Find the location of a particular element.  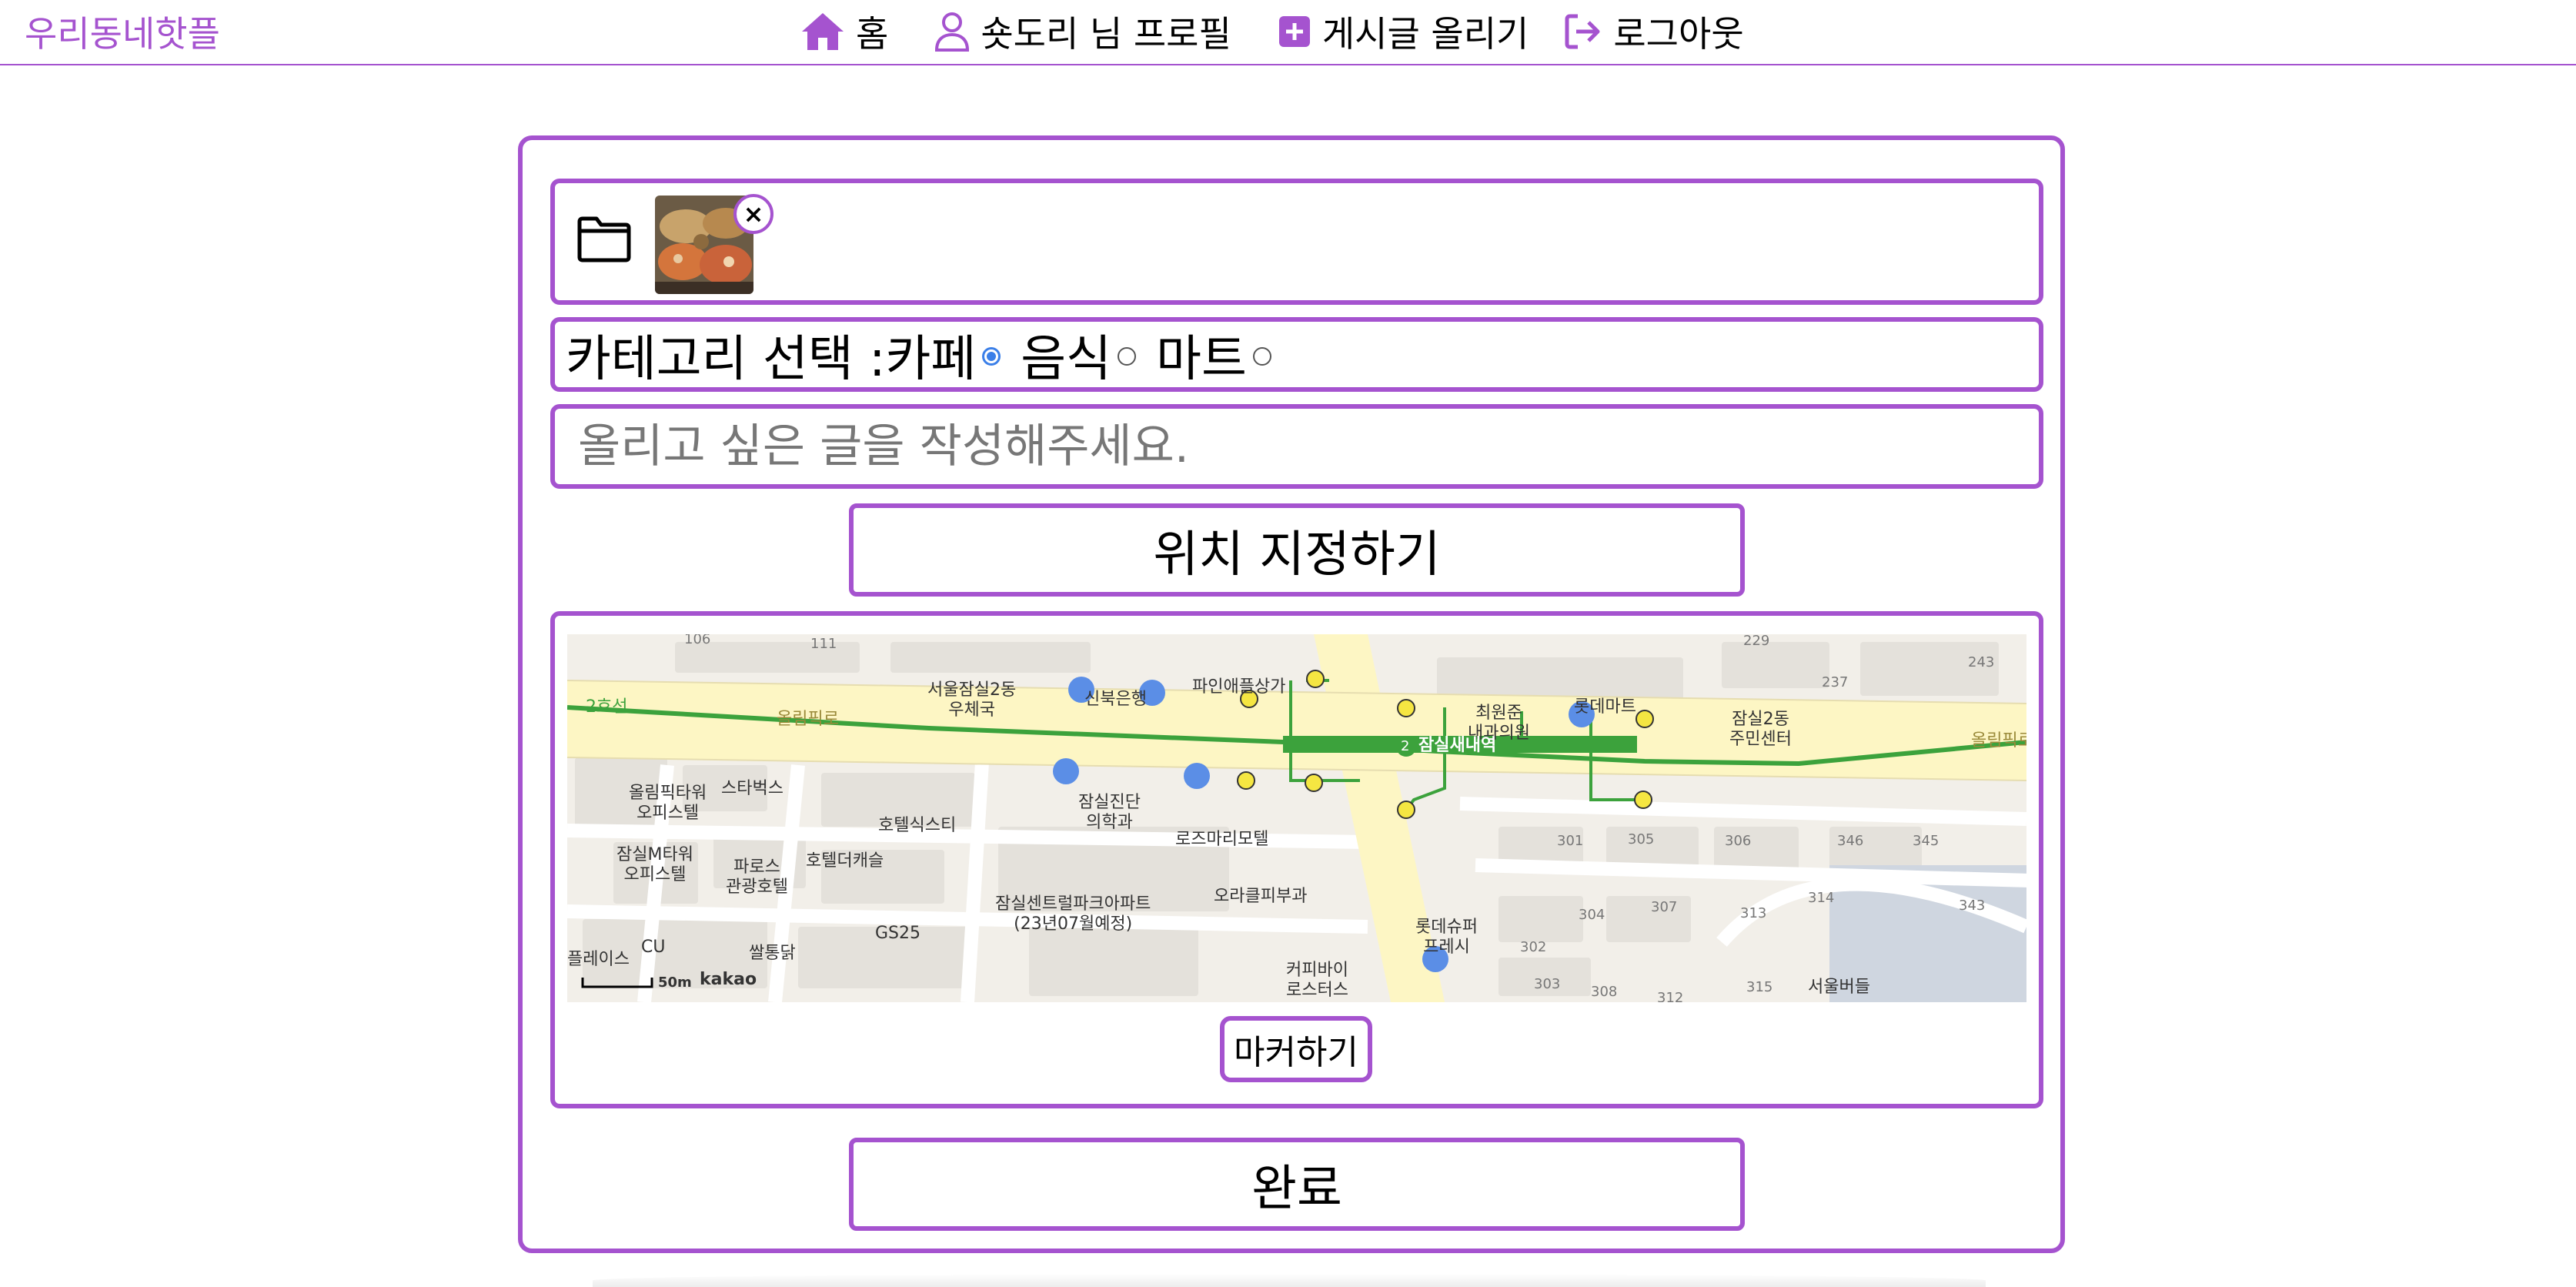

map-label-places: 플레이스 is located at coordinates (598, 959).